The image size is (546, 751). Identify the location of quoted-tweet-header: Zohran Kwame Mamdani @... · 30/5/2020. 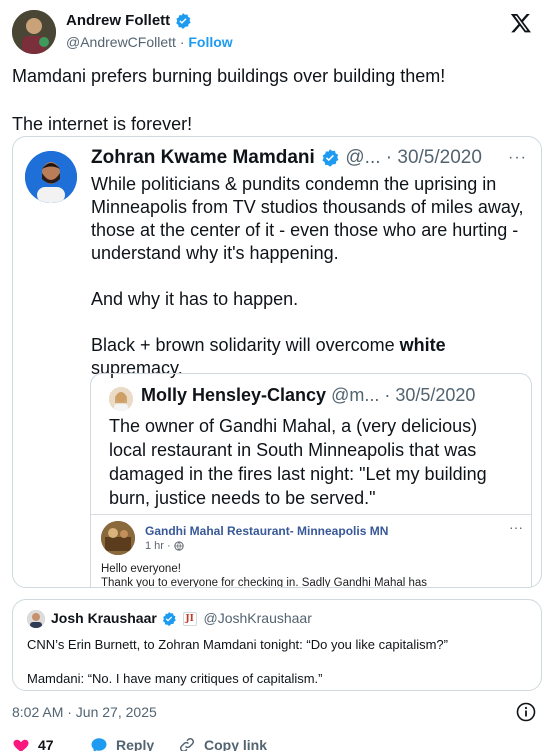
(286, 158).